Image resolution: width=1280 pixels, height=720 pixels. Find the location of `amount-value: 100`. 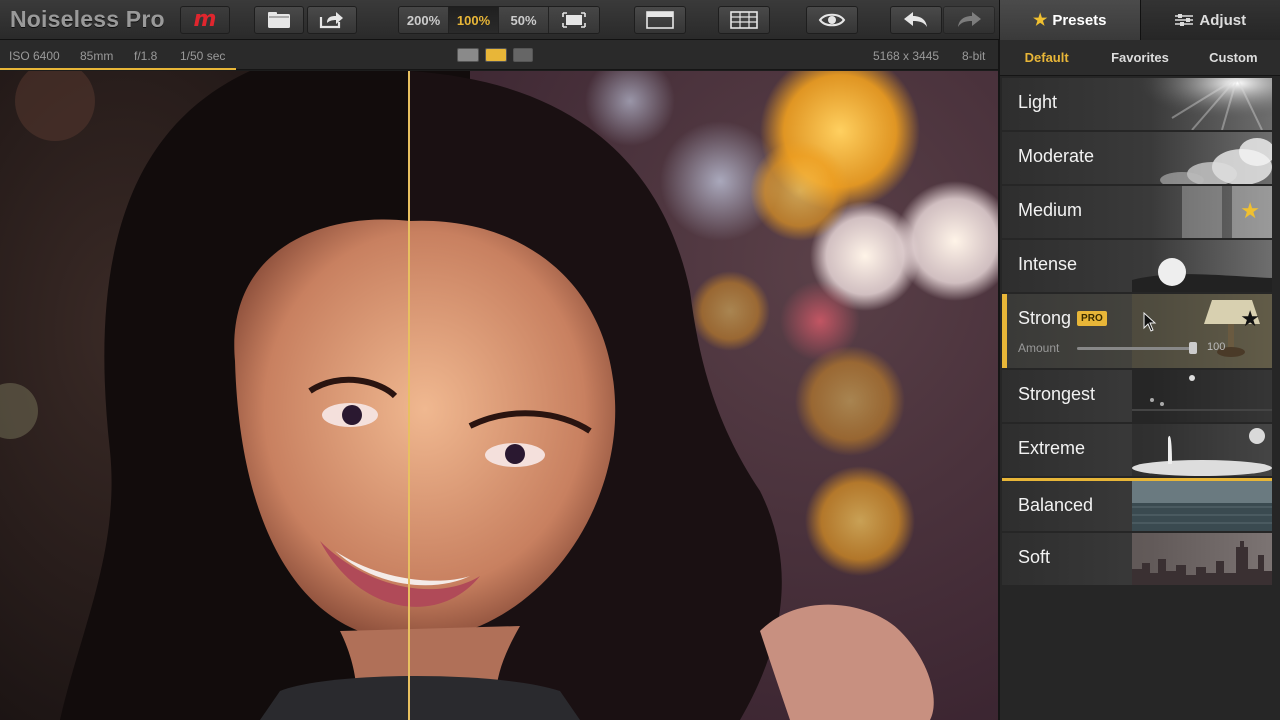

amount-value: 100 is located at coordinates (1216, 347).